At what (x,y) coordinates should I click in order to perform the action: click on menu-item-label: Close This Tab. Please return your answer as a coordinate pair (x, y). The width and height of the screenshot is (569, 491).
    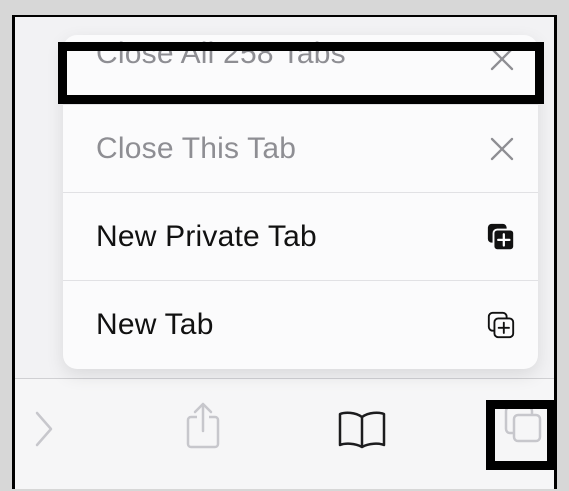
    Looking at the image, I should click on (196, 148).